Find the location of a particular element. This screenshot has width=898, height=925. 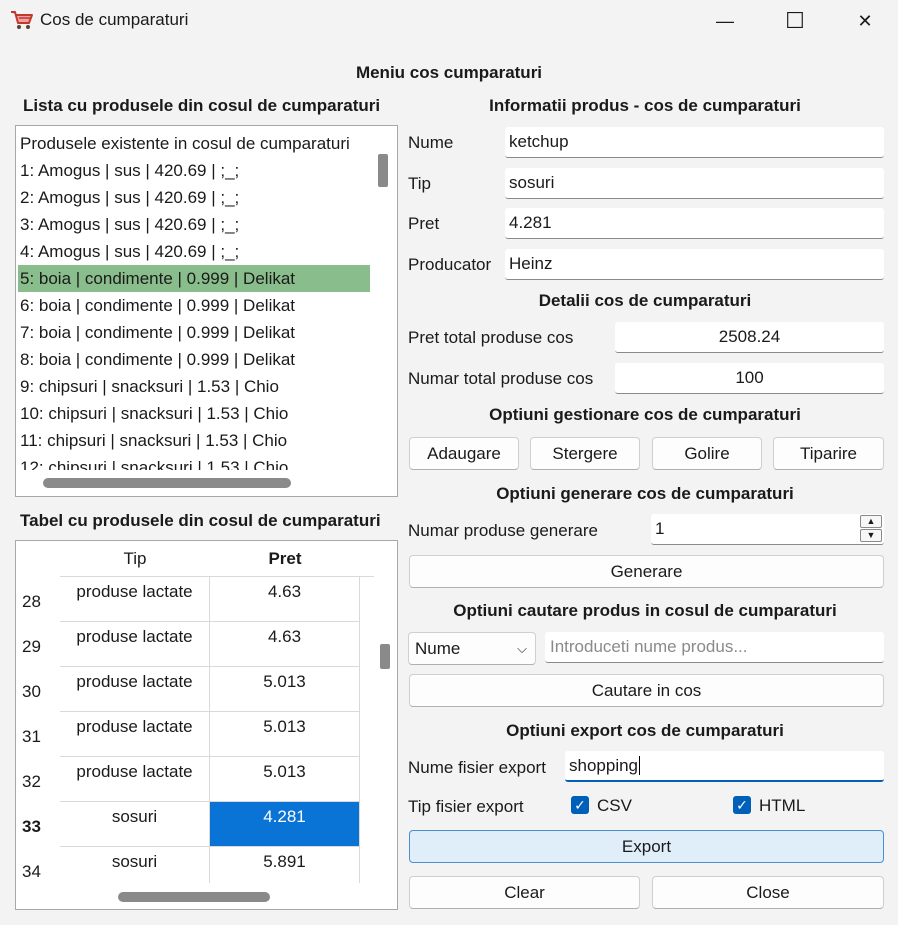

row-header: 30 is located at coordinates (31, 692).